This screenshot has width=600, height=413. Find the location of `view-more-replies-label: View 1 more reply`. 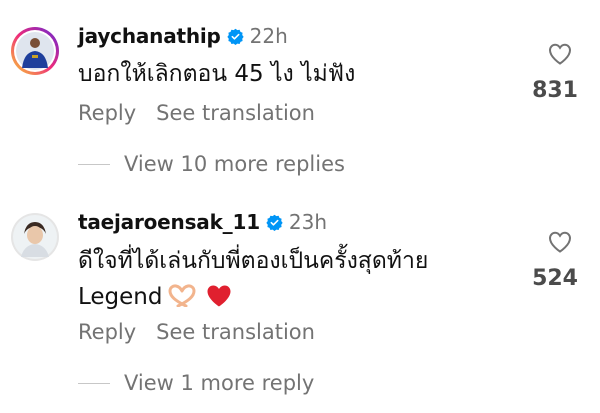

view-more-replies-label: View 1 more reply is located at coordinates (219, 383).